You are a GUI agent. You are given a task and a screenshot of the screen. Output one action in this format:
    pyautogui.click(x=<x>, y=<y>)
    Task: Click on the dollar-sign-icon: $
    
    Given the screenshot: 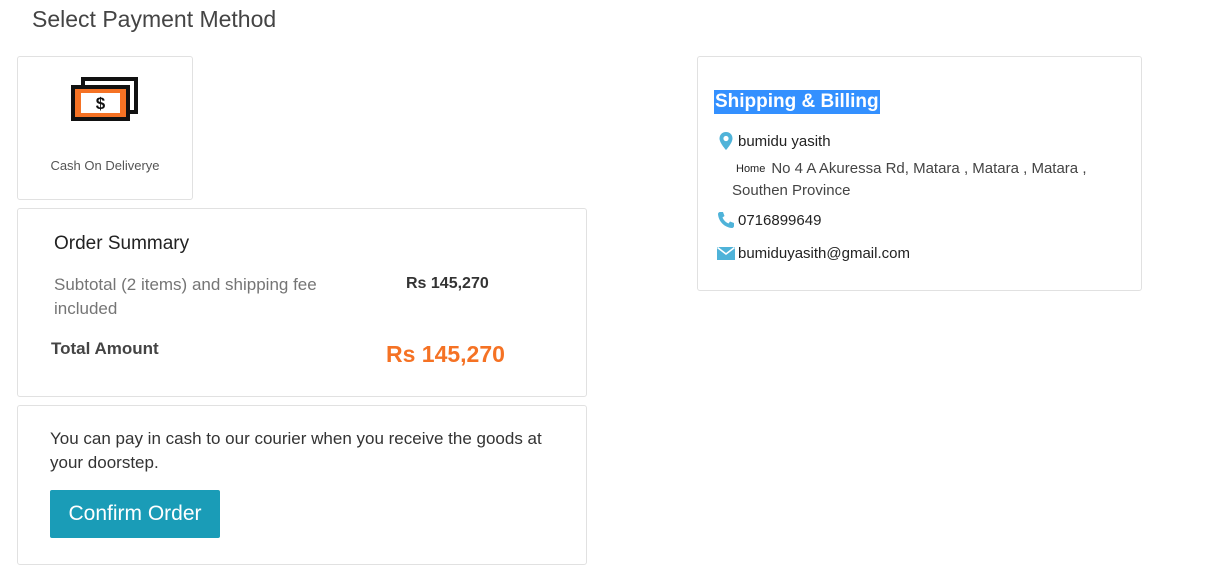 What is the action you would take?
    pyautogui.click(x=101, y=103)
    